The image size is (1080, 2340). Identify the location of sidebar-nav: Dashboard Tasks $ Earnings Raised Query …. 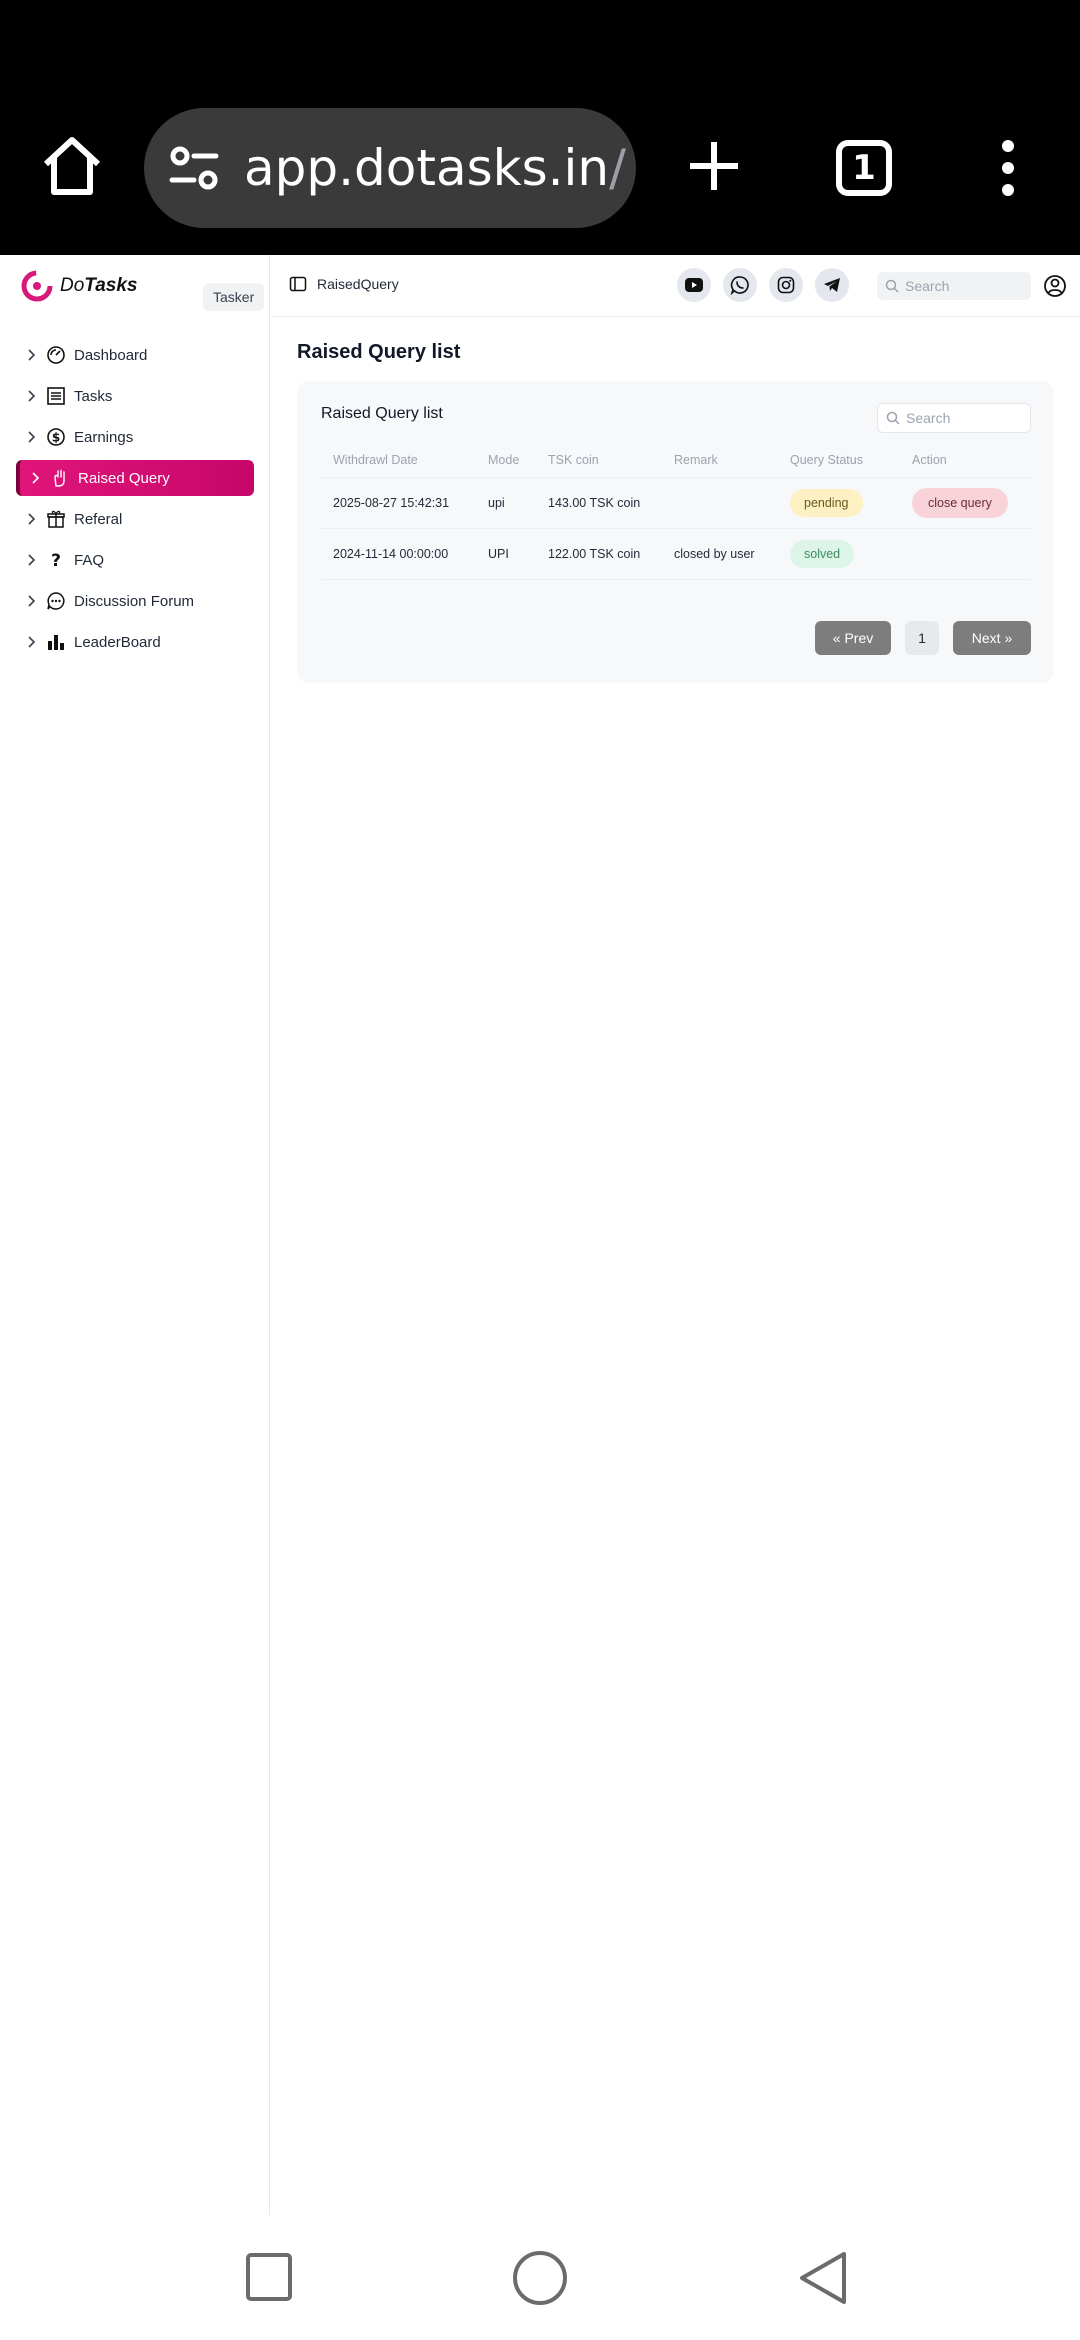
(135, 501).